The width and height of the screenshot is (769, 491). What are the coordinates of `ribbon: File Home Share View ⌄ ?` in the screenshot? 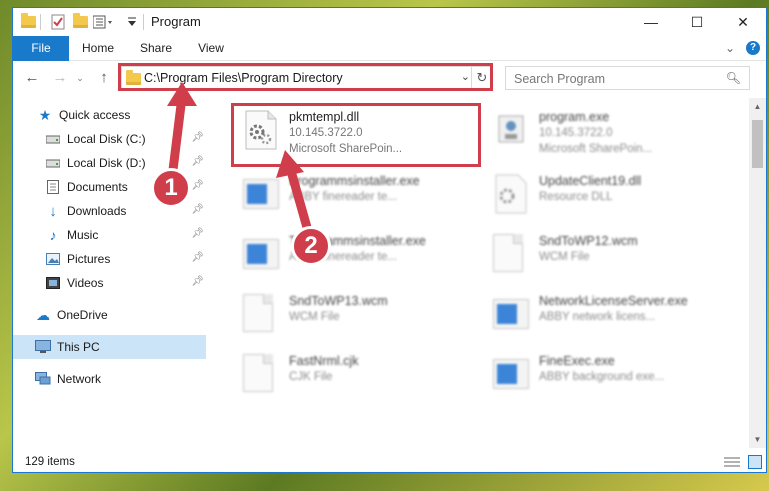 It's located at (389, 64).